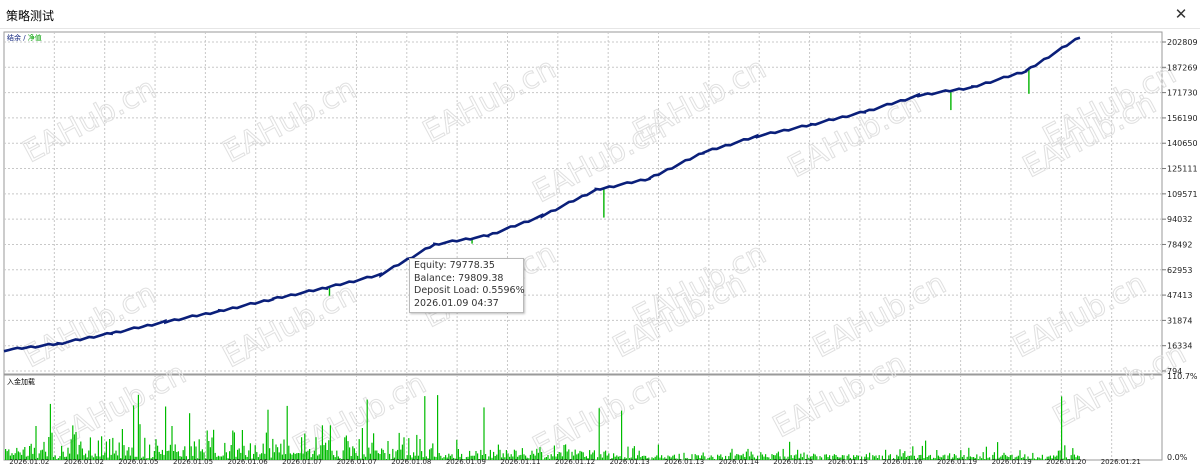 This screenshot has width=1200, height=468. I want to click on y-tick-label: 109571, so click(1182, 194).